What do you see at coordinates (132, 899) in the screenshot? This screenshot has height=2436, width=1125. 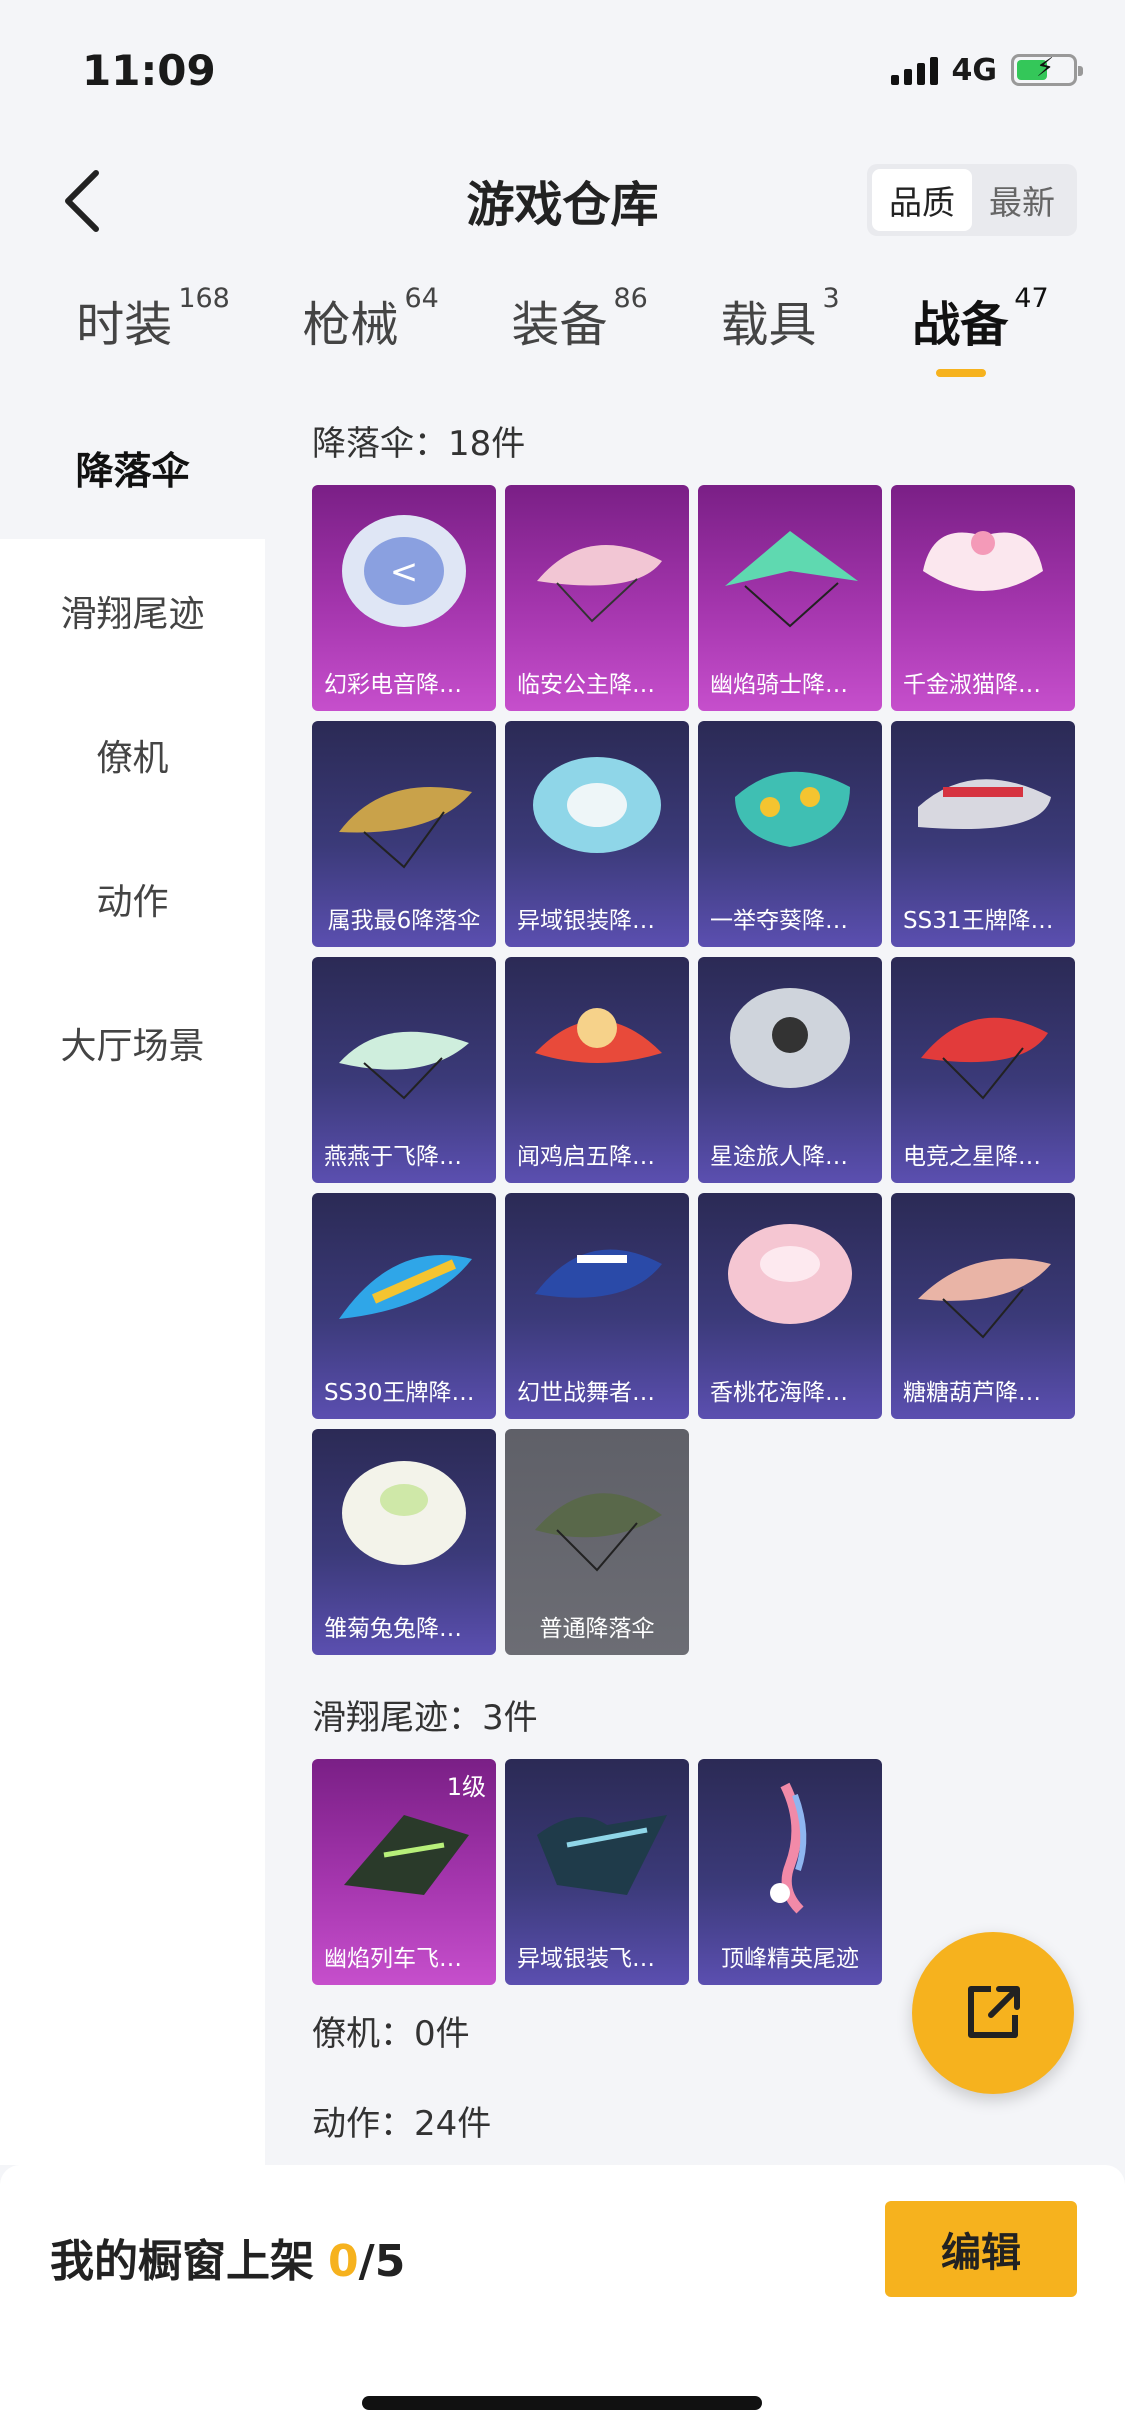 I see `sidebar-item-emote: 动作` at bounding box center [132, 899].